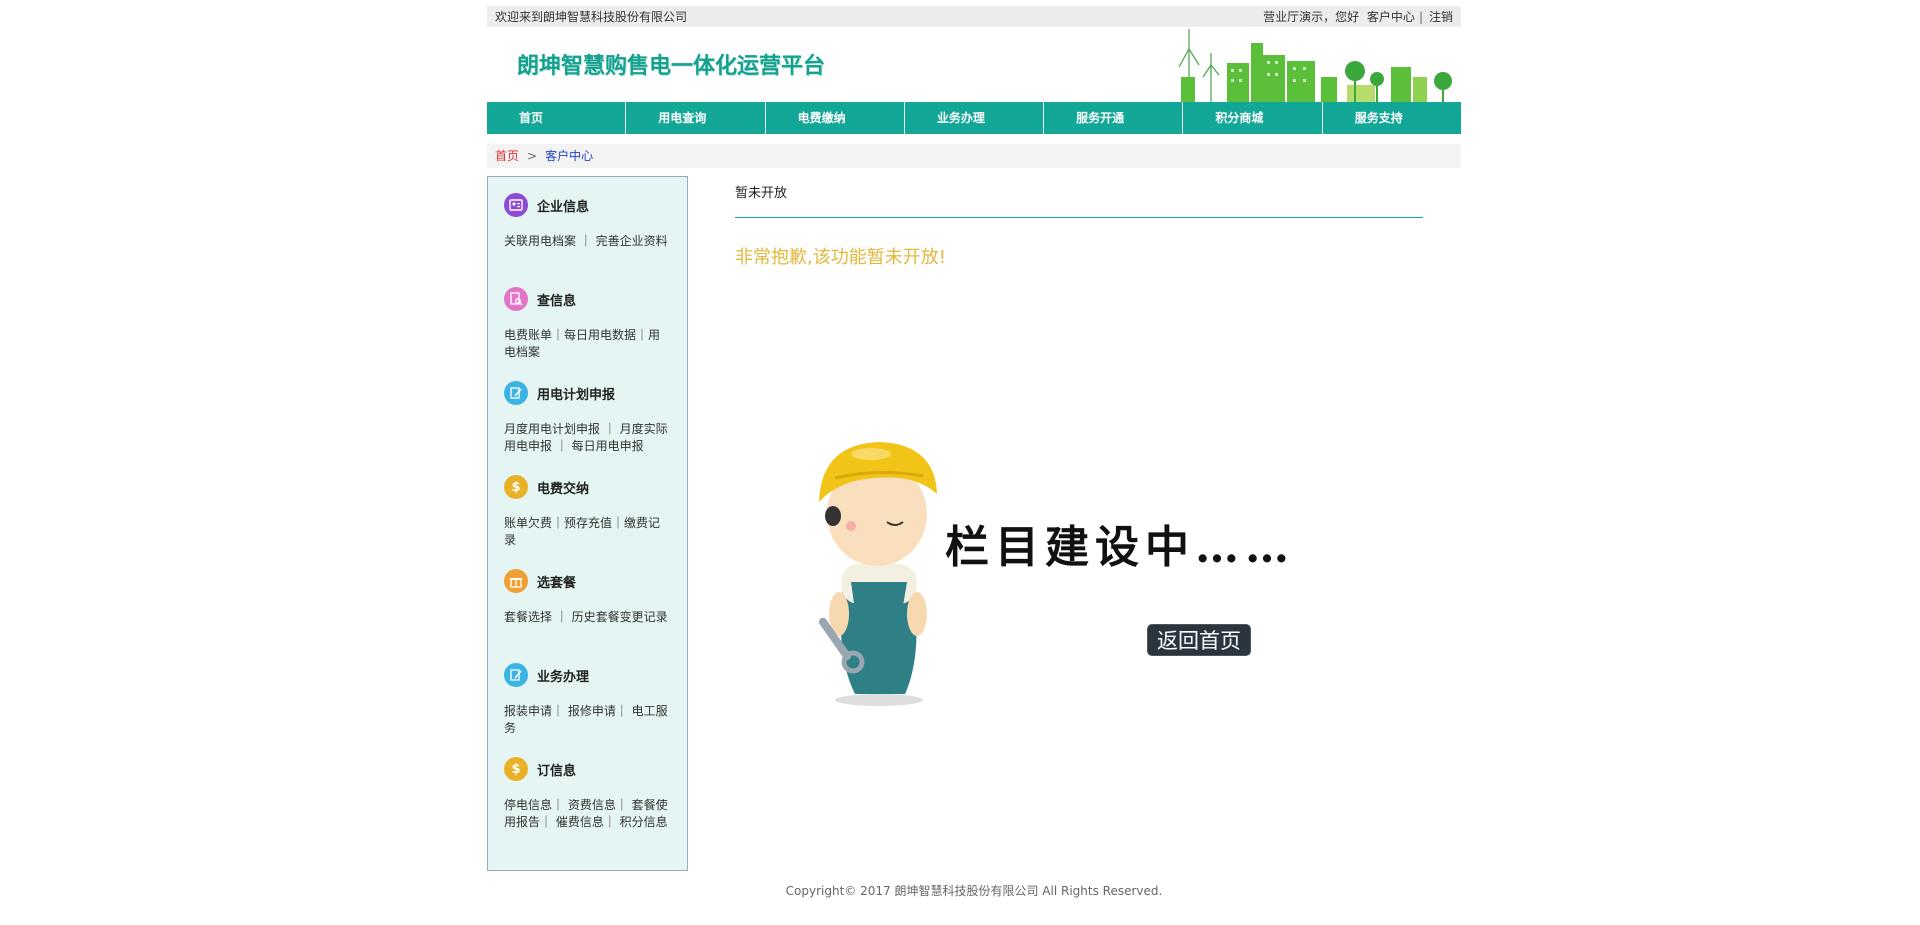  I want to click on top-bar: 欢迎来到朗坤智慧科技股份有限公司 营业厅演示，您好 客户中心 | 注销, so click(974, 16).